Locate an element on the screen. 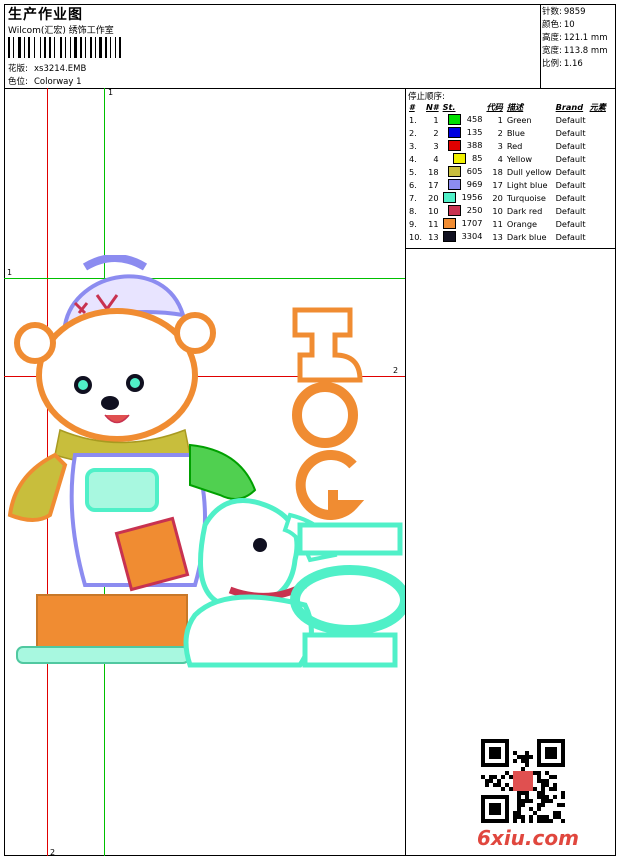 The width and height of the screenshot is (620, 860). cell-n: 18 is located at coordinates (433, 171).